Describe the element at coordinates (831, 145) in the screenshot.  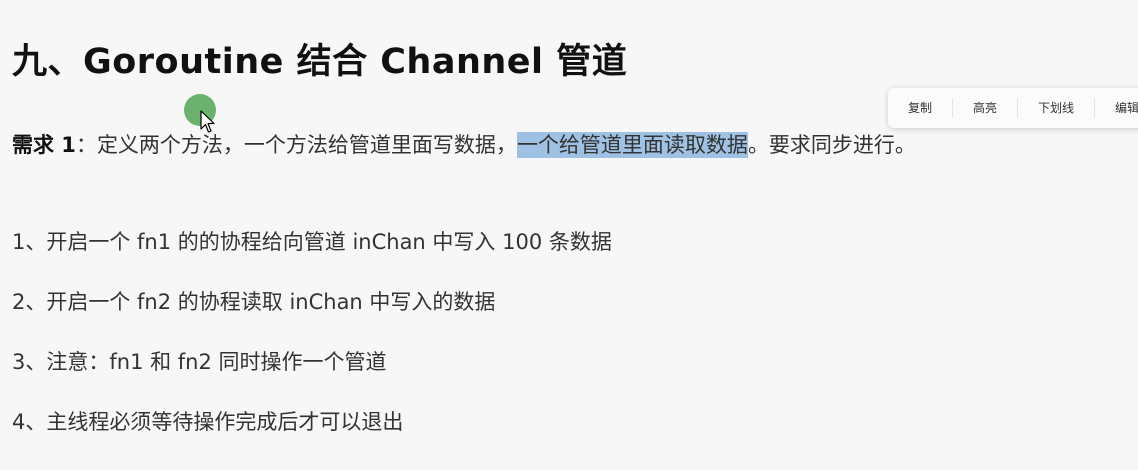
I see `requirement-text-end: 。要求同步进行。` at that location.